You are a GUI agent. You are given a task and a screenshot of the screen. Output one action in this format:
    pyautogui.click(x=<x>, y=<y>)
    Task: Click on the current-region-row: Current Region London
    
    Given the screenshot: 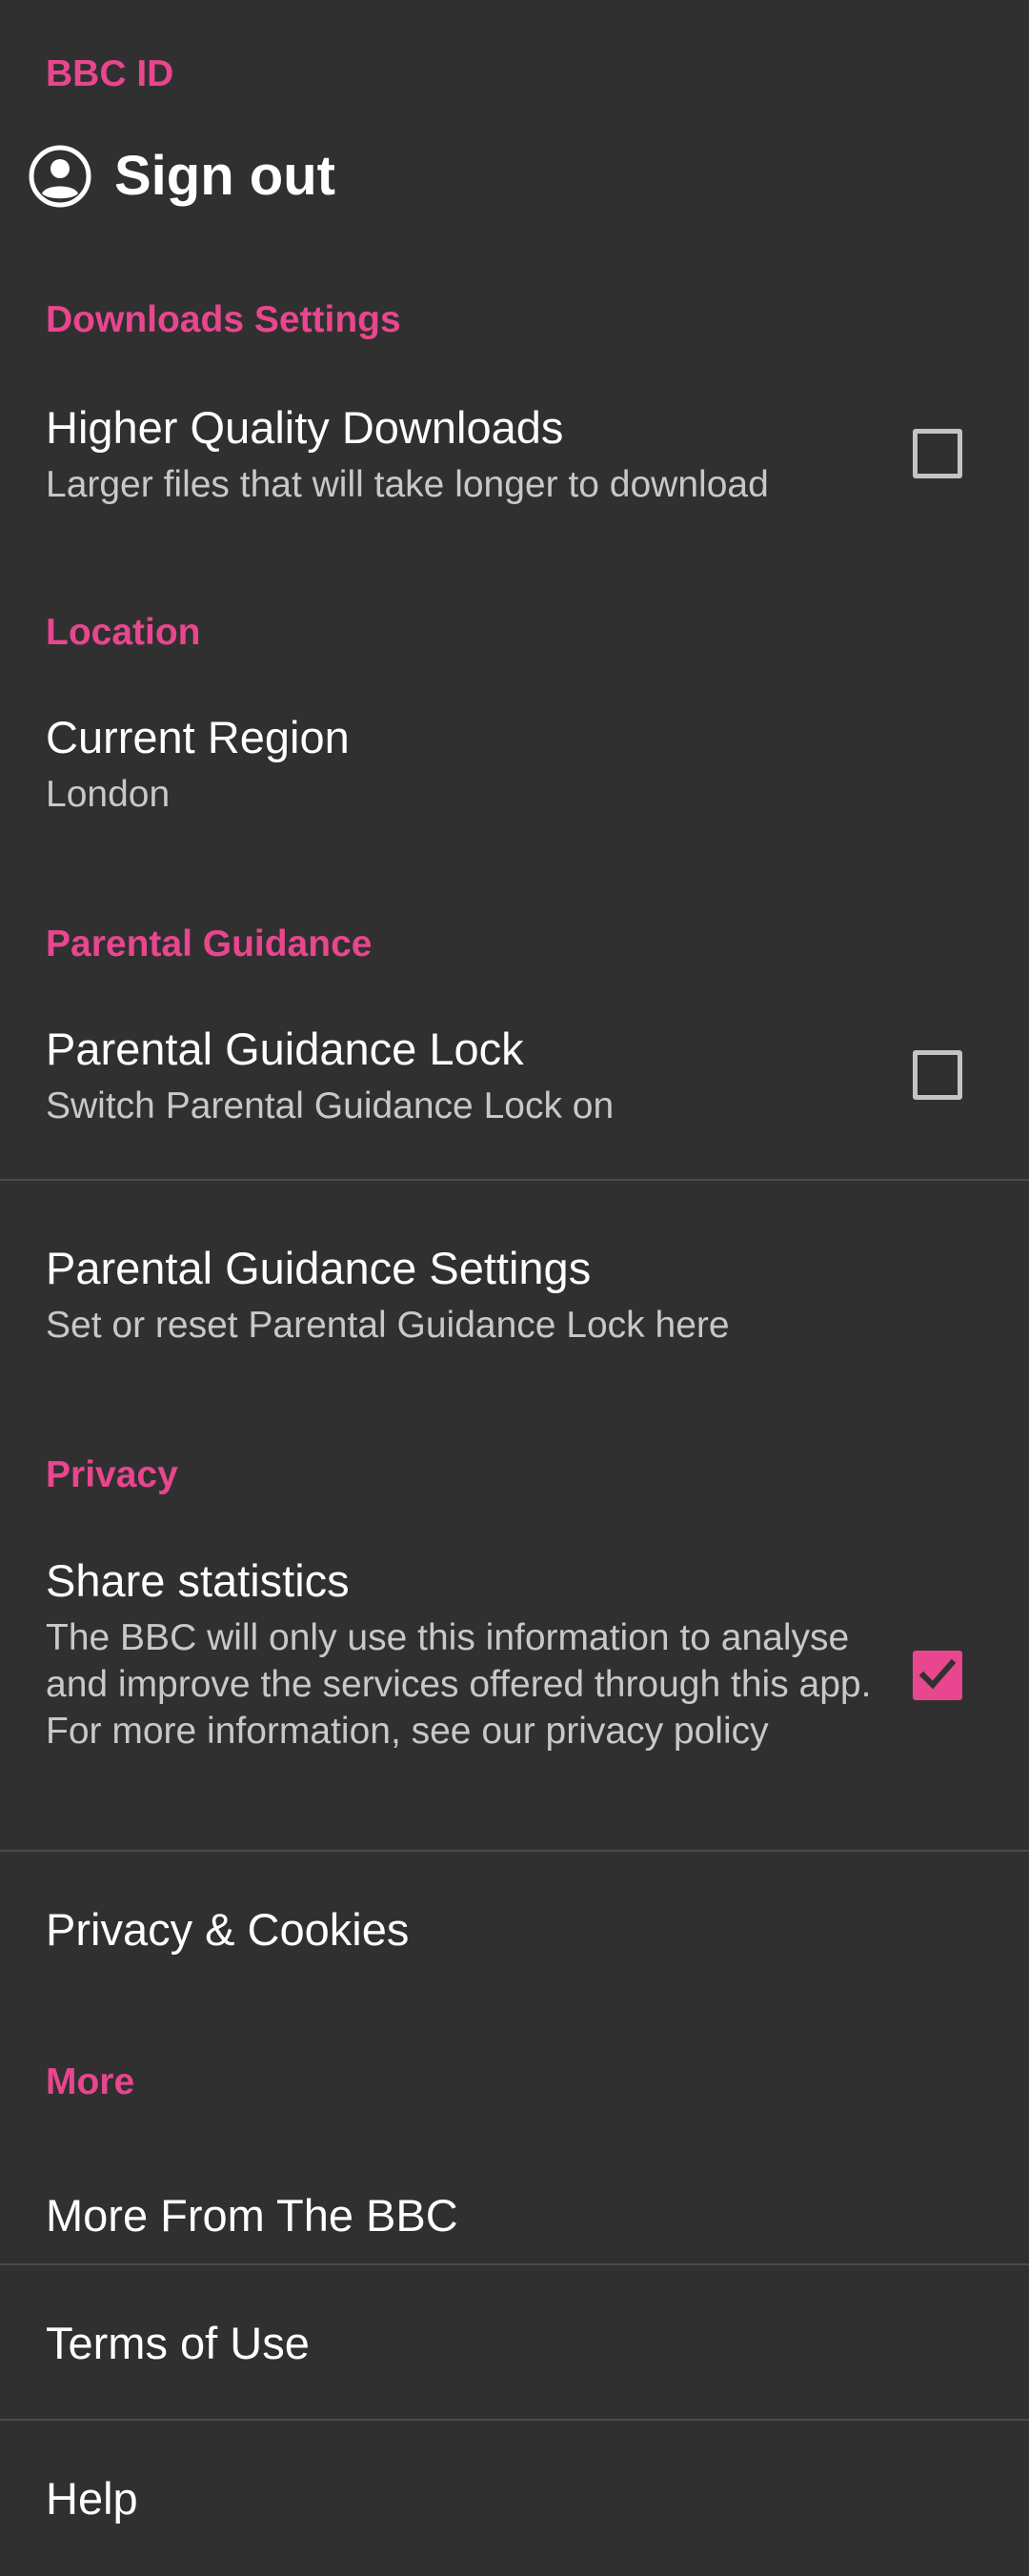 What is the action you would take?
    pyautogui.click(x=514, y=768)
    